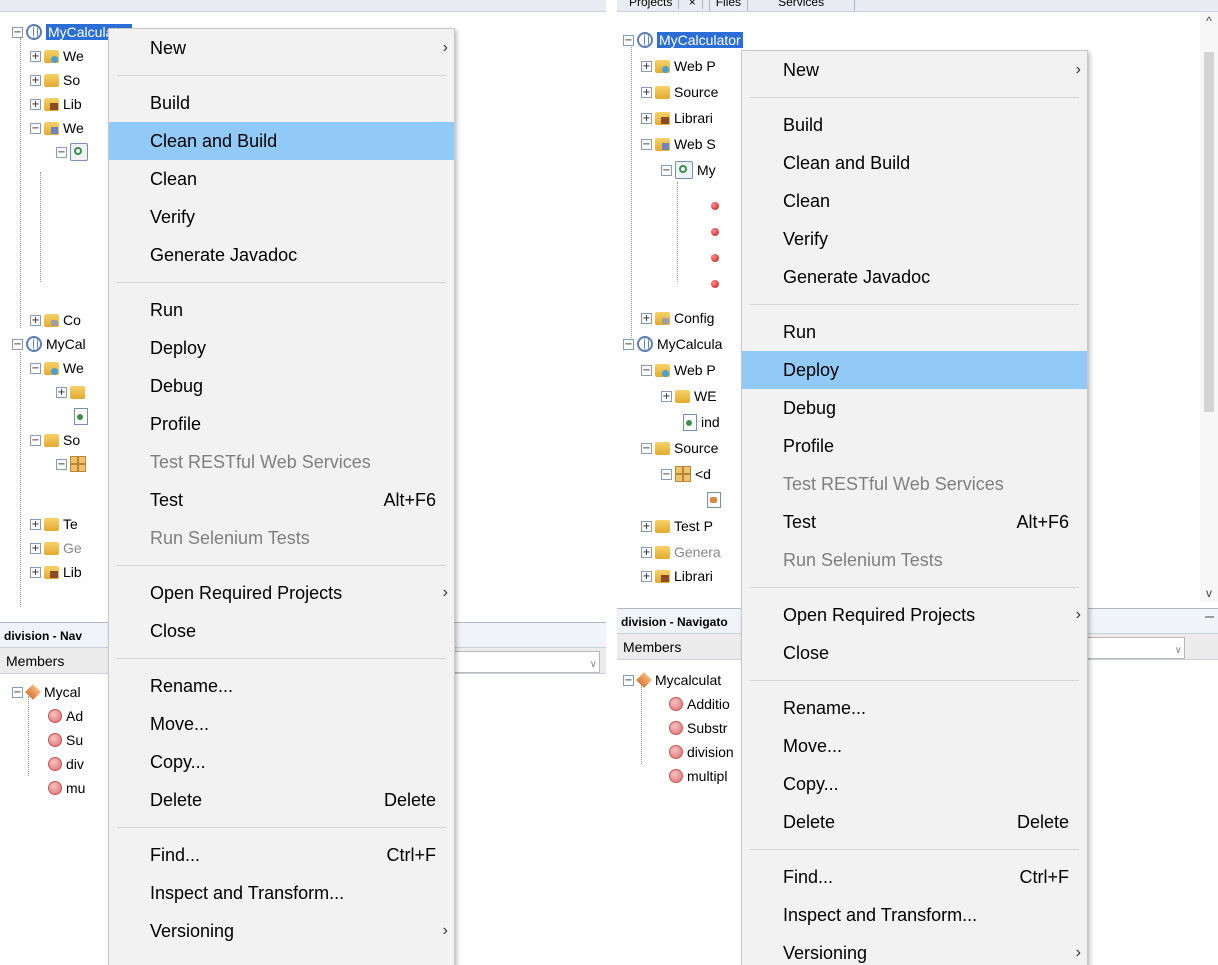  Describe the element at coordinates (57, 56) in the screenshot. I see `tree-node: + We` at that location.